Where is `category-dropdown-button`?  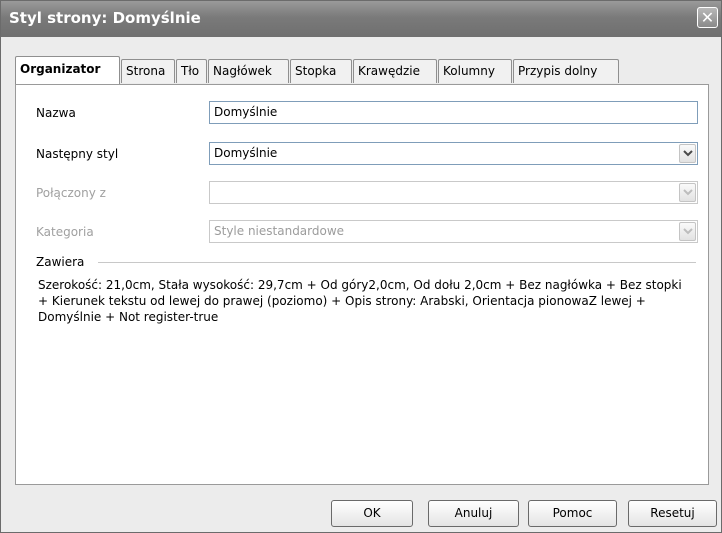
category-dropdown-button is located at coordinates (687, 231).